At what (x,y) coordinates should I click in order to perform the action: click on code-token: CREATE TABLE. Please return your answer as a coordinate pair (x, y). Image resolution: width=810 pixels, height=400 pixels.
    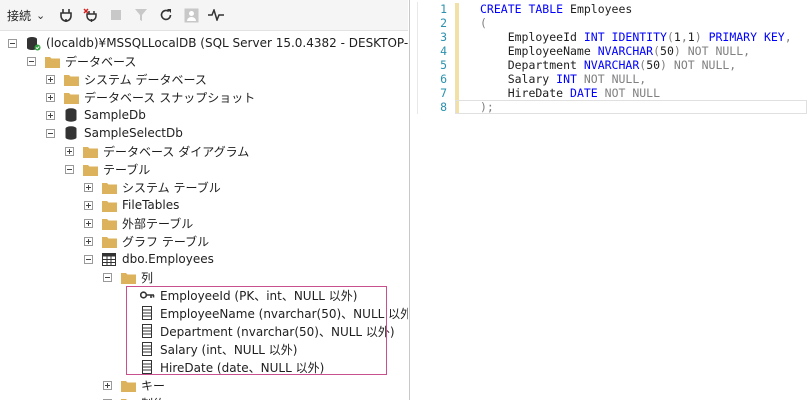
    Looking at the image, I should click on (522, 9).